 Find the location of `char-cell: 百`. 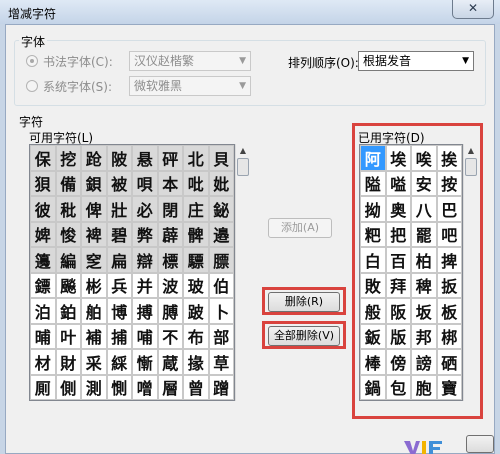

char-cell: 百 is located at coordinates (398, 260).